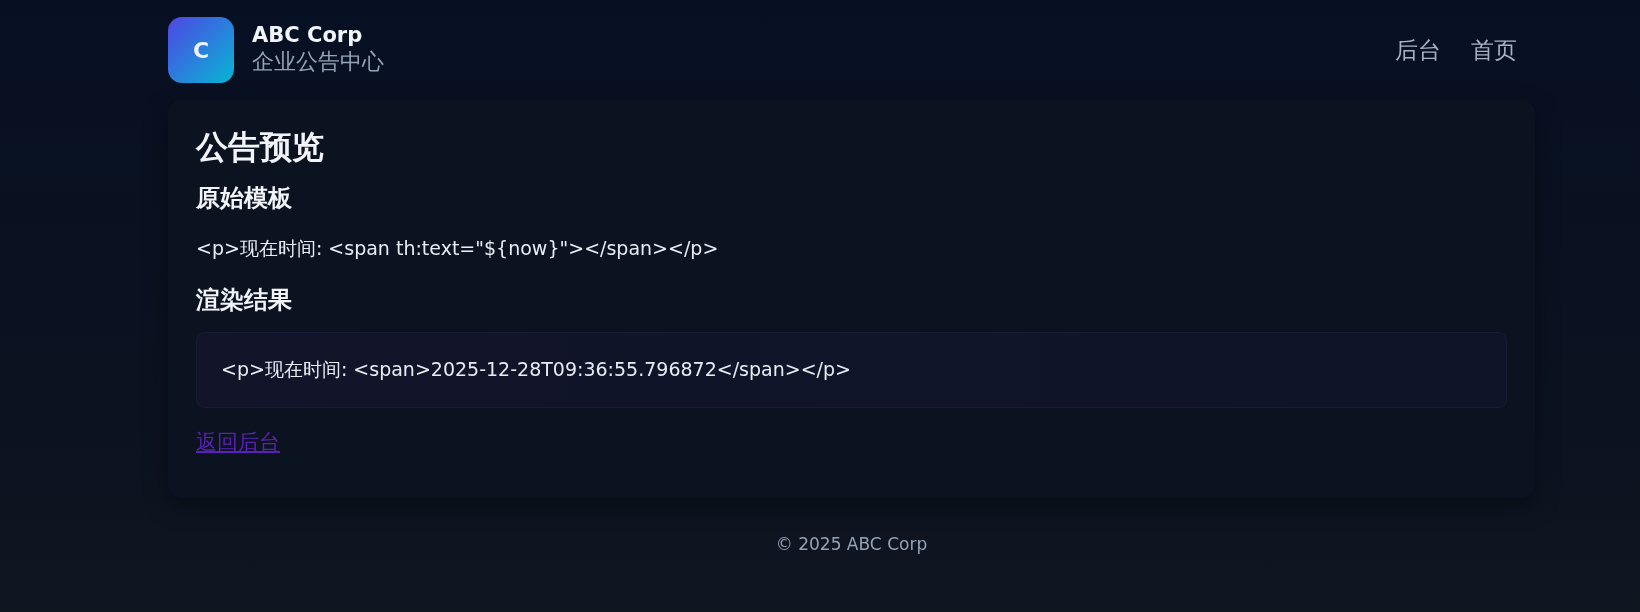 The height and width of the screenshot is (612, 1640). Describe the element at coordinates (260, 147) in the screenshot. I see `page-title: 公告预览` at that location.